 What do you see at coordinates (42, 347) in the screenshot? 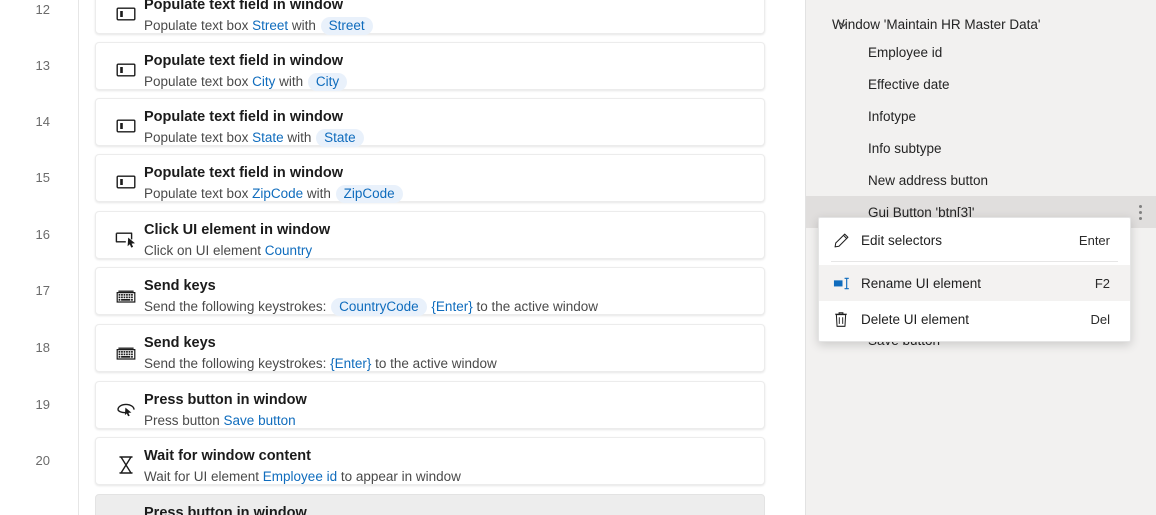
I see `action-row-number: 18` at bounding box center [42, 347].